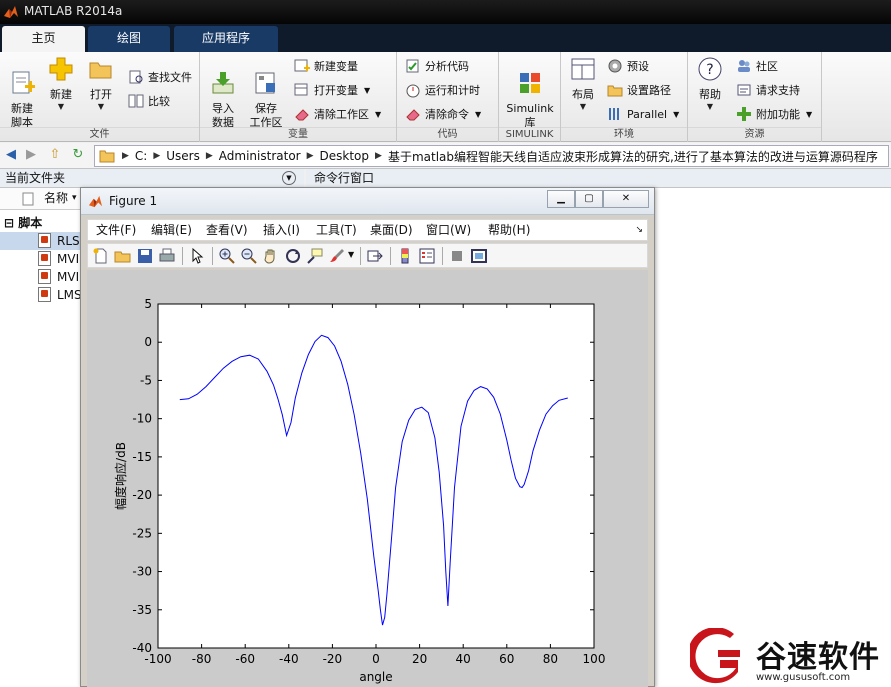 The image size is (891, 687). I want to click on scripts-section: ⊟ 脚本, so click(23, 222).